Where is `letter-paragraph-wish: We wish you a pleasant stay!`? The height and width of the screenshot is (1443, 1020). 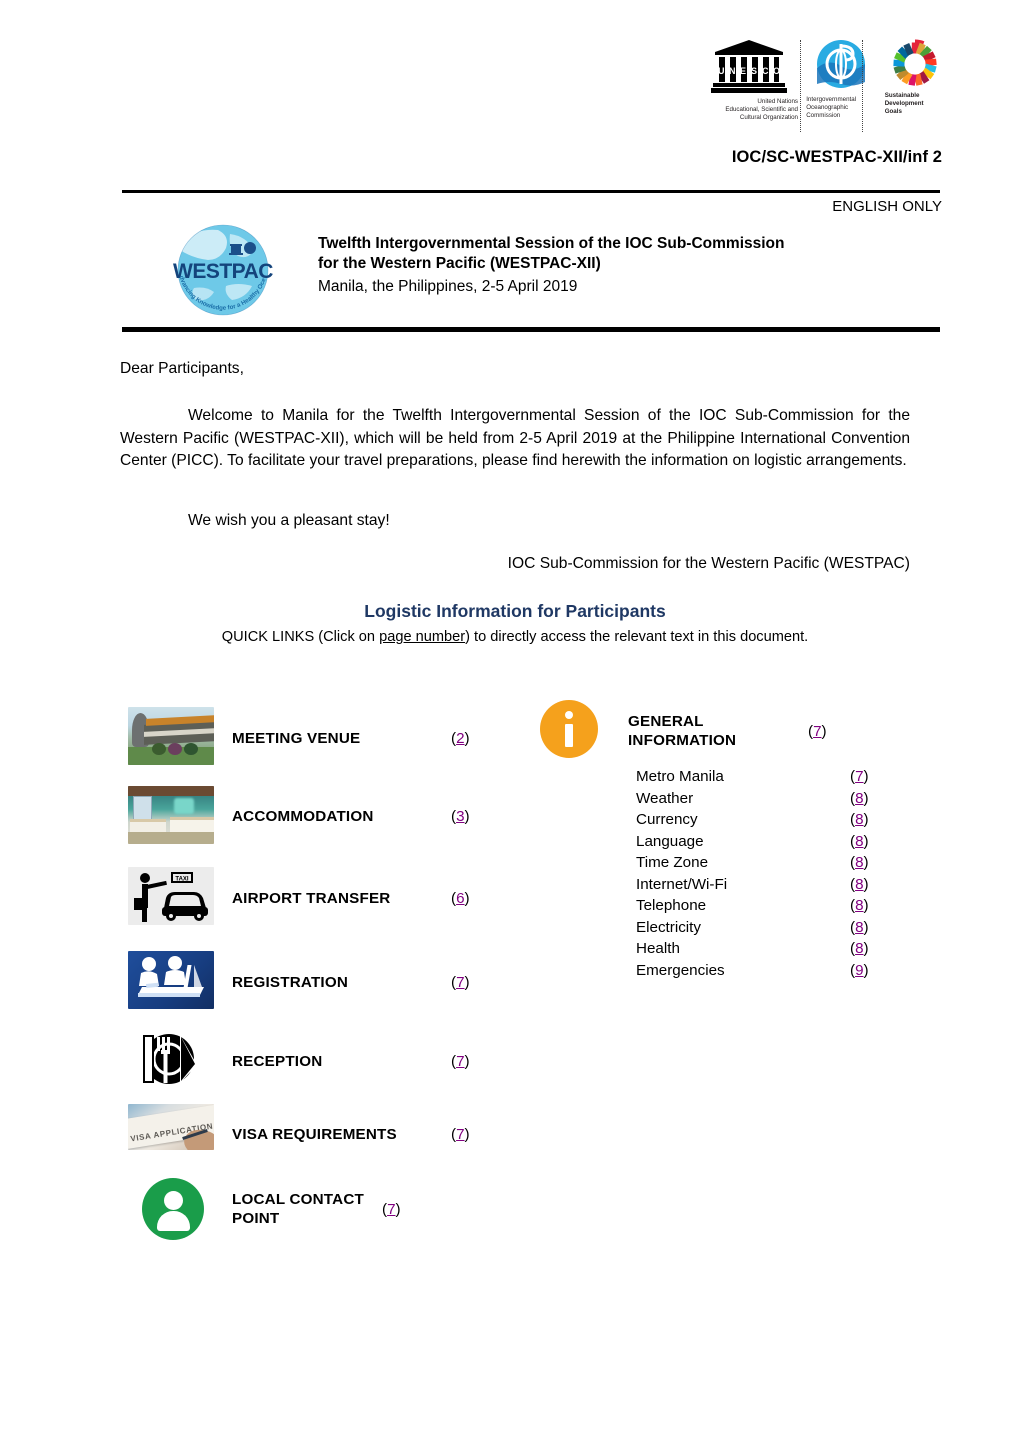
letter-paragraph-wish: We wish you a pleasant stay! is located at coordinates (289, 520).